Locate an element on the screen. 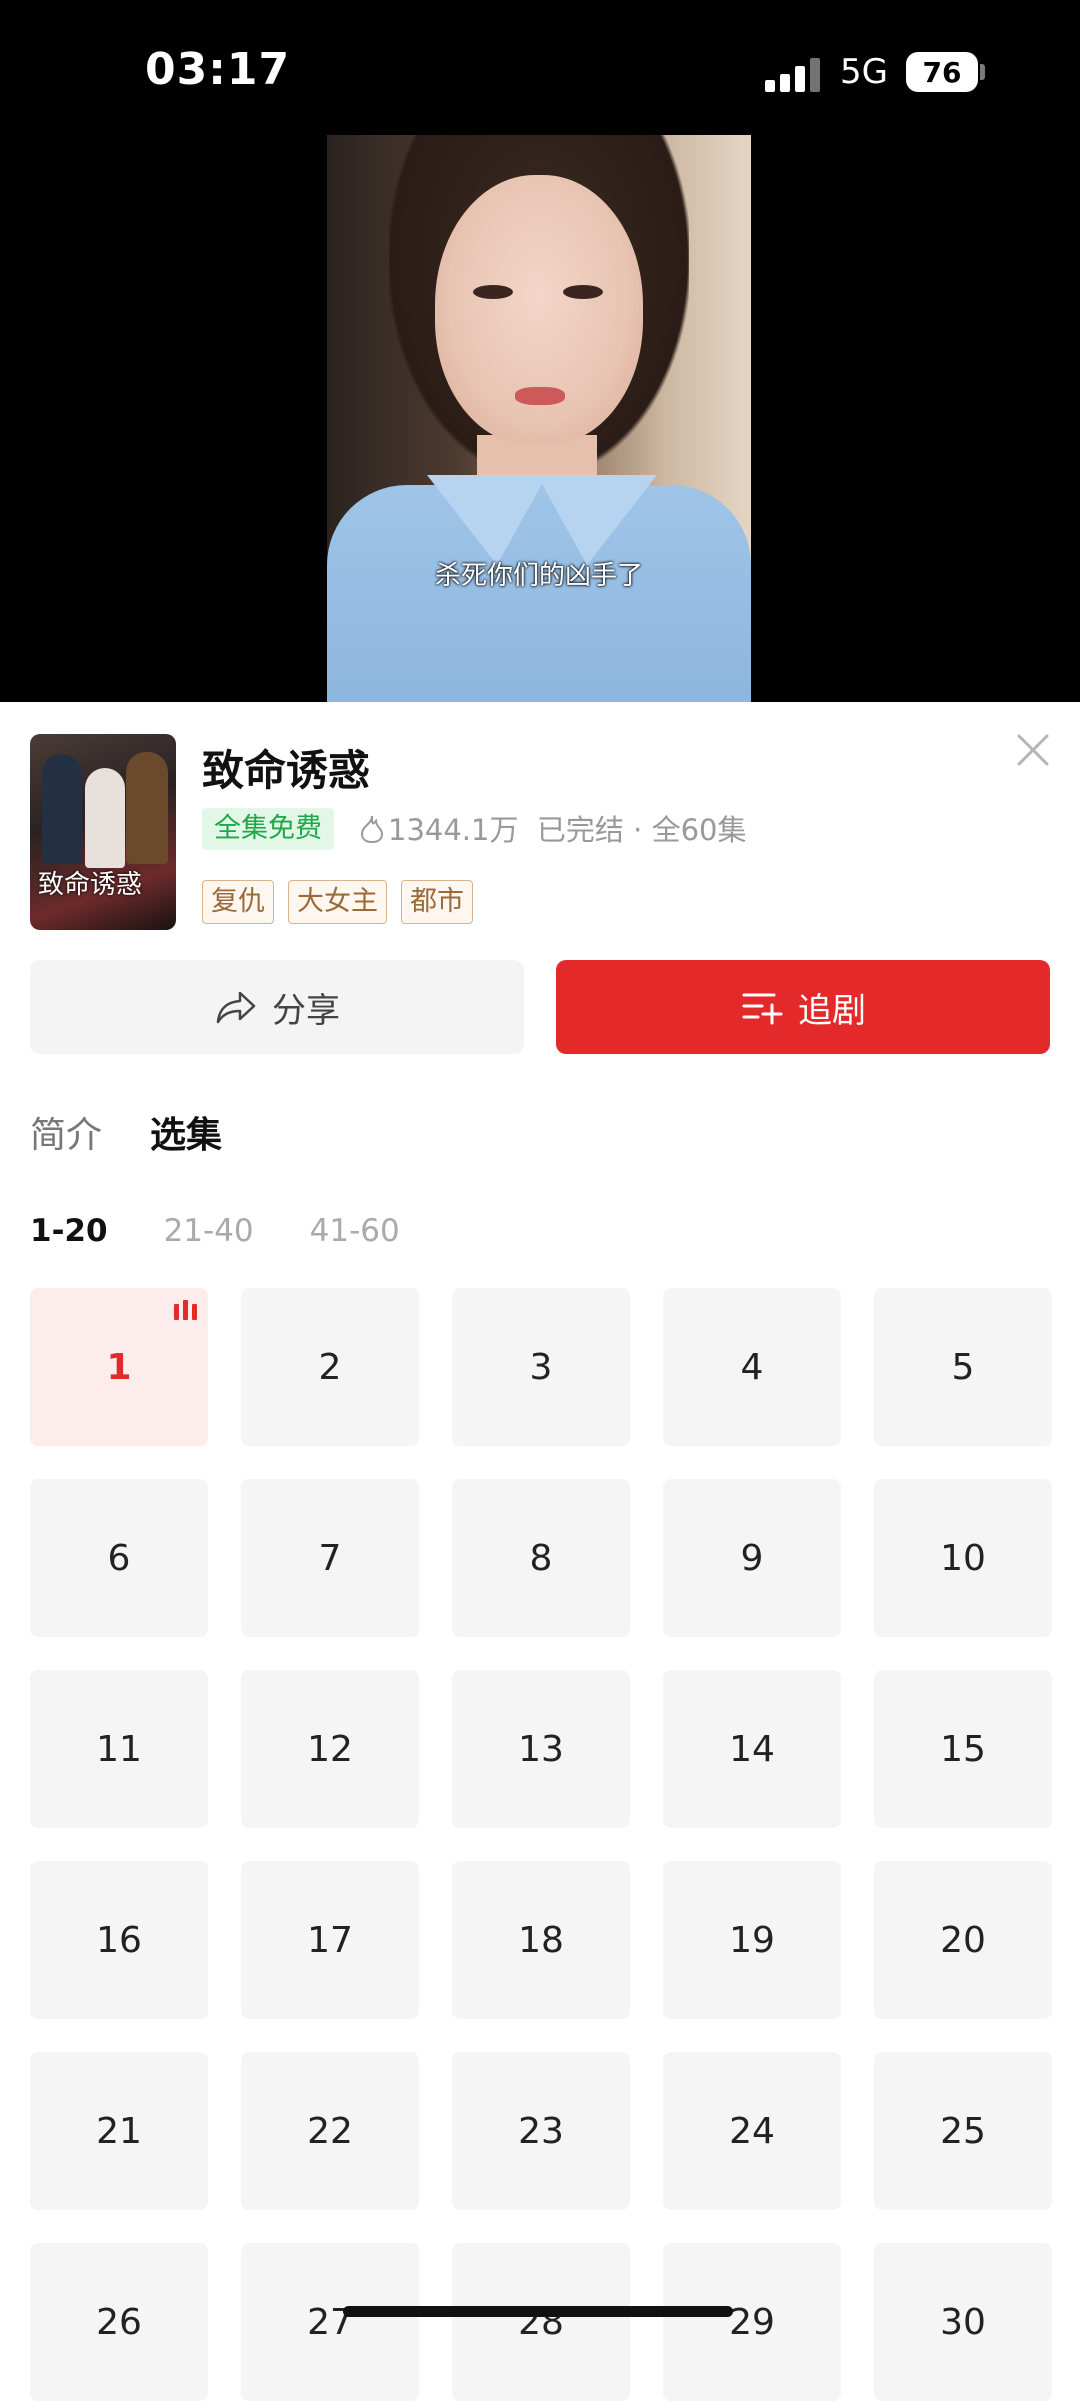 The width and height of the screenshot is (1080, 2401). episode-number: 9 is located at coordinates (752, 1558).